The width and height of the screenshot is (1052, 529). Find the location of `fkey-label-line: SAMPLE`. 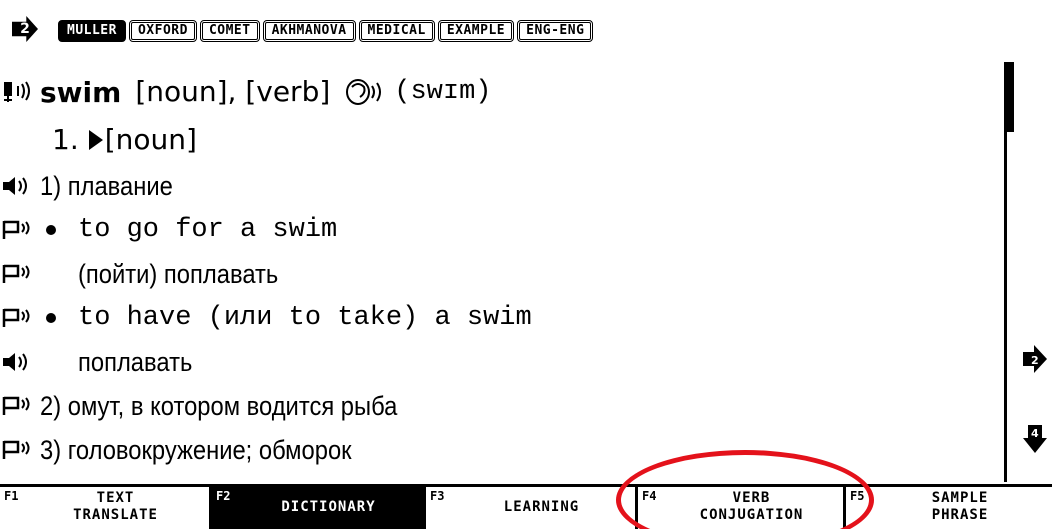

fkey-label-line: SAMPLE is located at coordinates (960, 498).